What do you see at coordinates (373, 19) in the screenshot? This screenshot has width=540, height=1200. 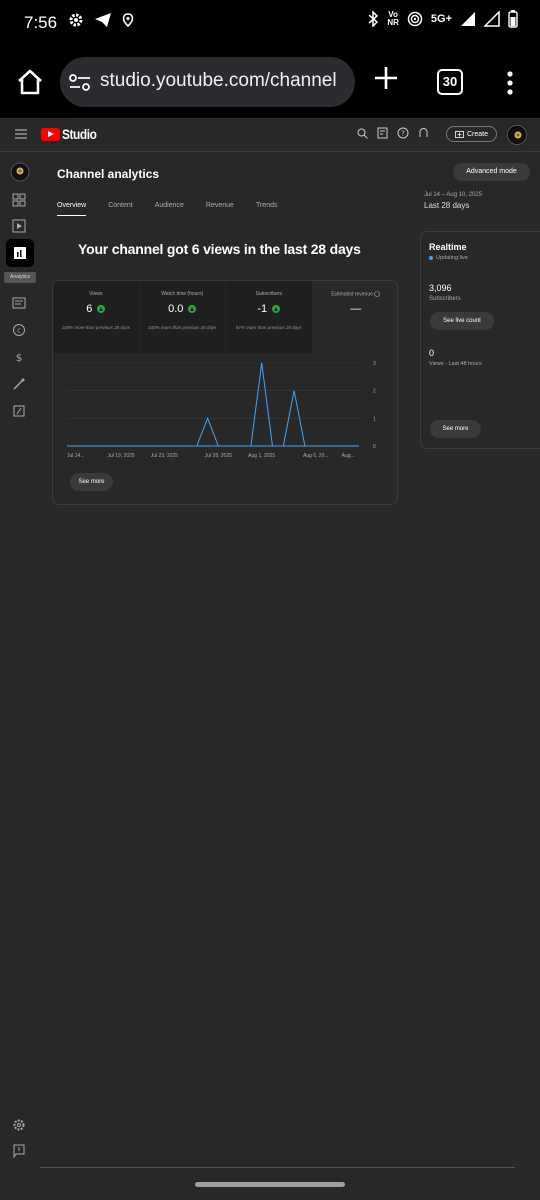 I see `bluetooth-icon` at bounding box center [373, 19].